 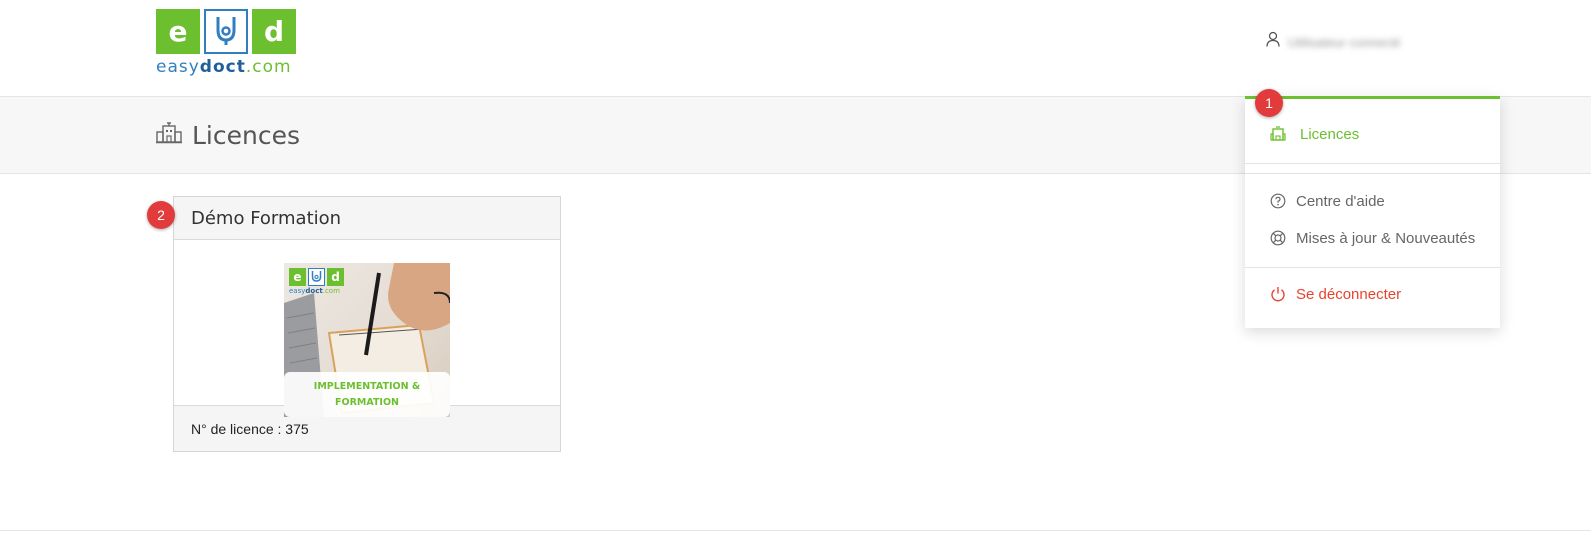 I want to click on menu-item-label: Se déconnecter, so click(x=1349, y=294).